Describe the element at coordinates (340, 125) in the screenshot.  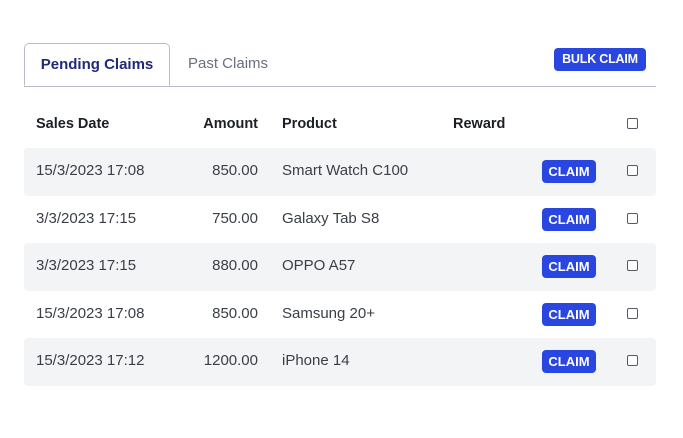
I see `table-header-row: Sales Date Amount Product Reward` at that location.